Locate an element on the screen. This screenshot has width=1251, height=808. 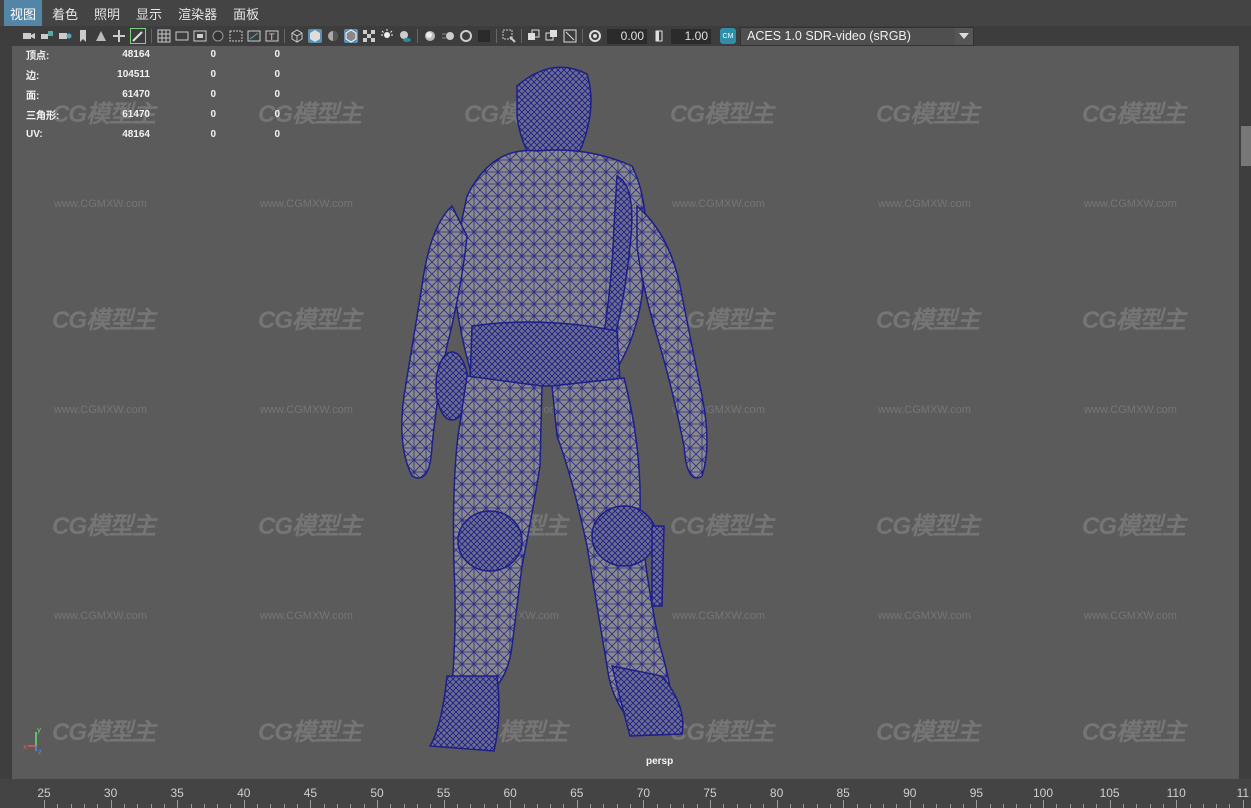
hud-label: 三角形: is located at coordinates (43, 116).